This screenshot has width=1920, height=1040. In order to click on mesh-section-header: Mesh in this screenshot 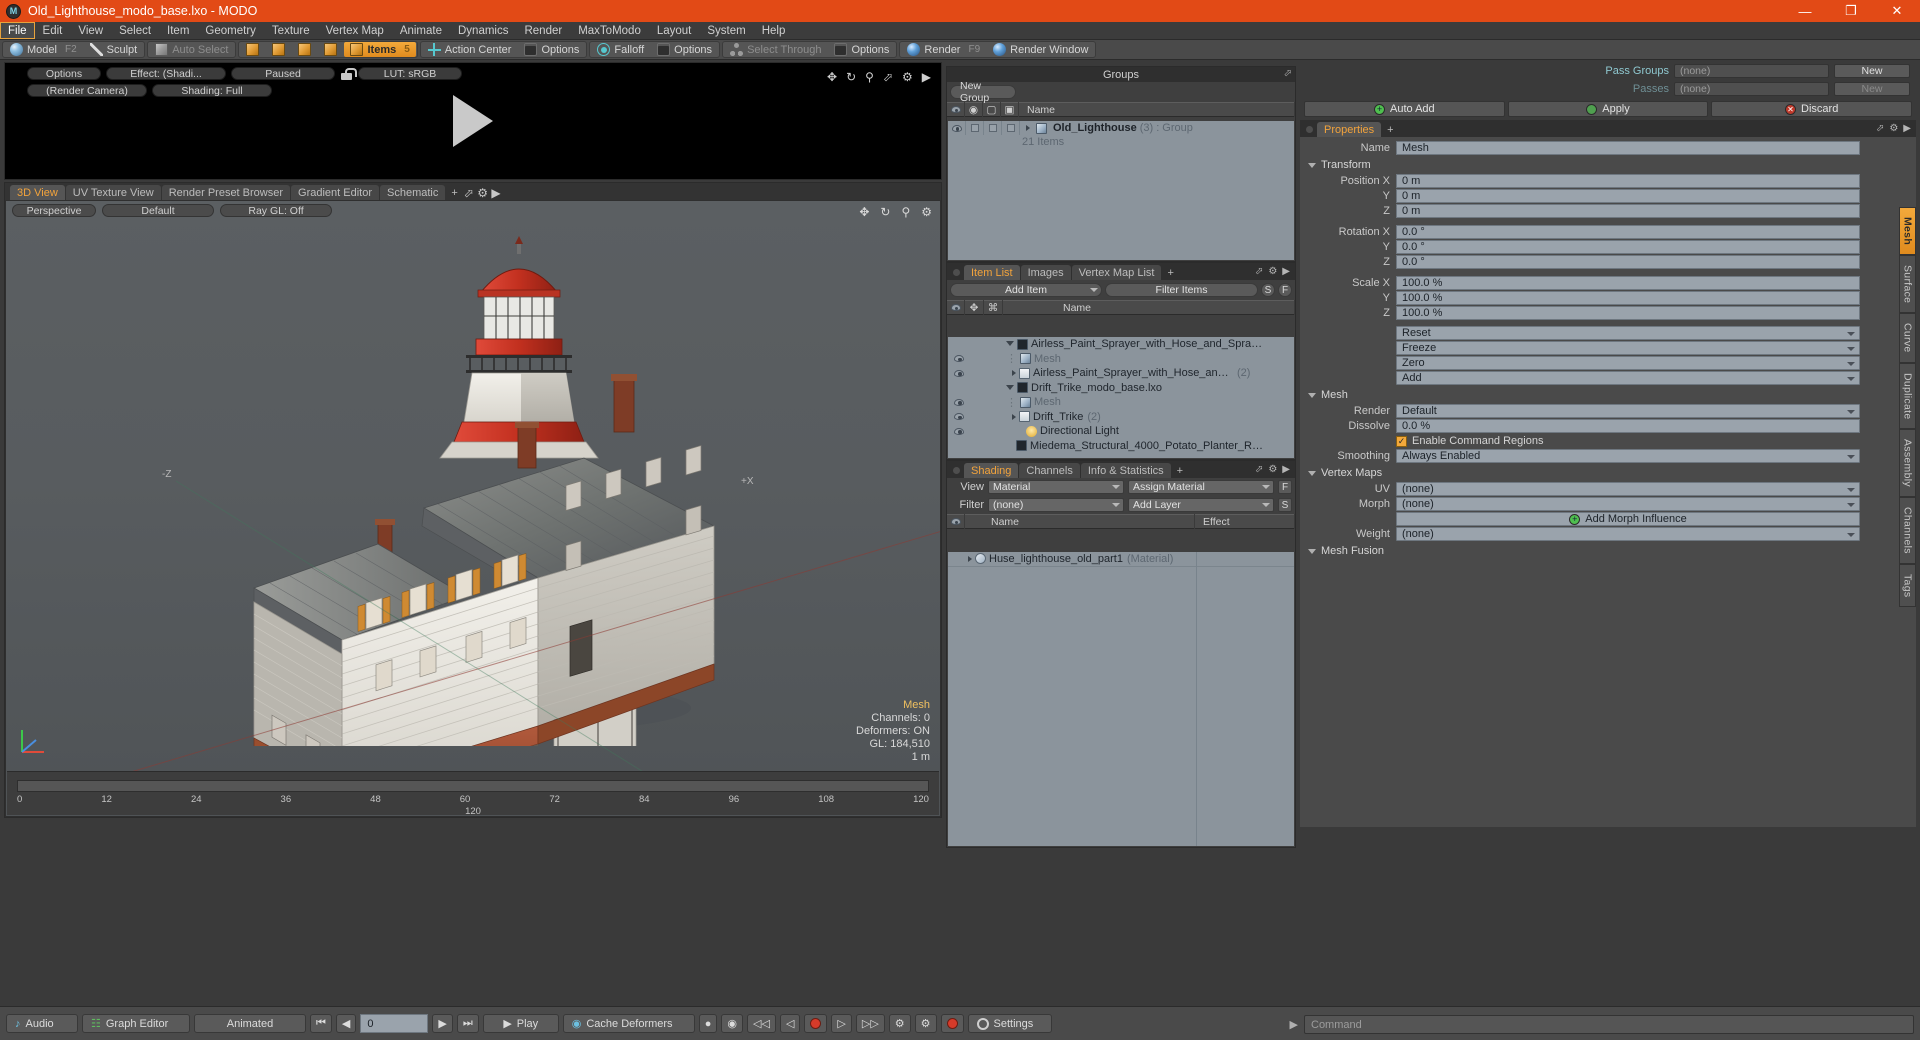, I will do `click(1597, 395)`.